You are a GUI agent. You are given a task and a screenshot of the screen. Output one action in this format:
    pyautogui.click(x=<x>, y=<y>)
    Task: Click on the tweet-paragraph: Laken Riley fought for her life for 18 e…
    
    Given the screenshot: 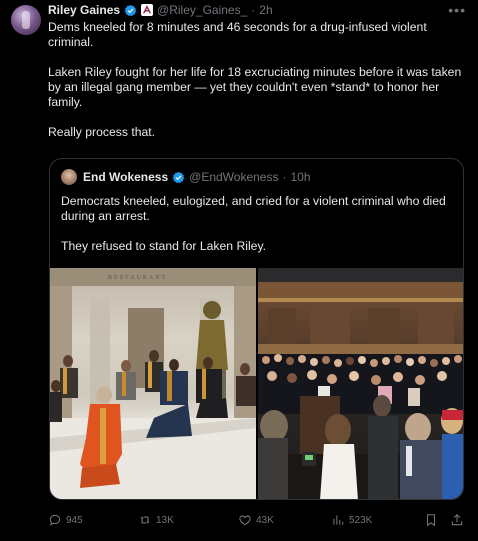 What is the action you would take?
    pyautogui.click(x=255, y=87)
    